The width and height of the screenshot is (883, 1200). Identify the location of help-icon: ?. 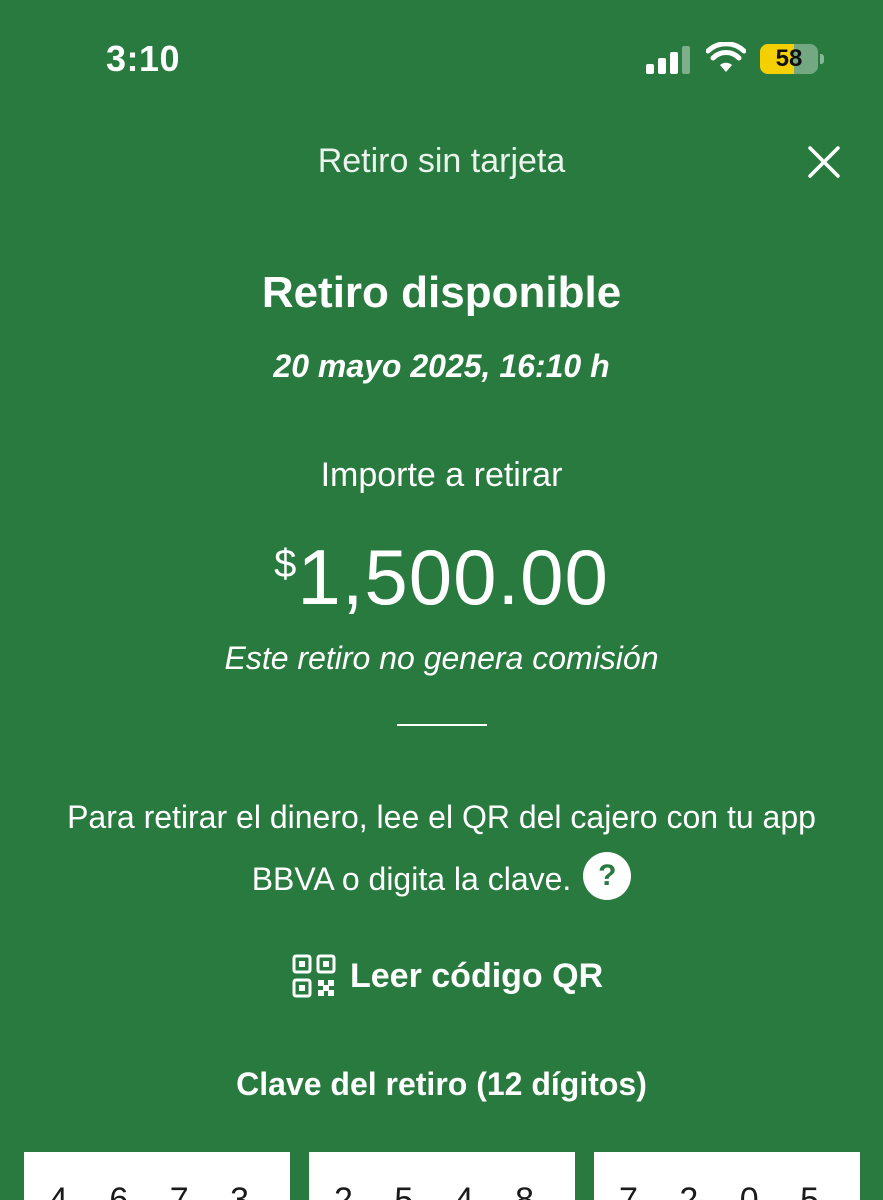
(607, 875).